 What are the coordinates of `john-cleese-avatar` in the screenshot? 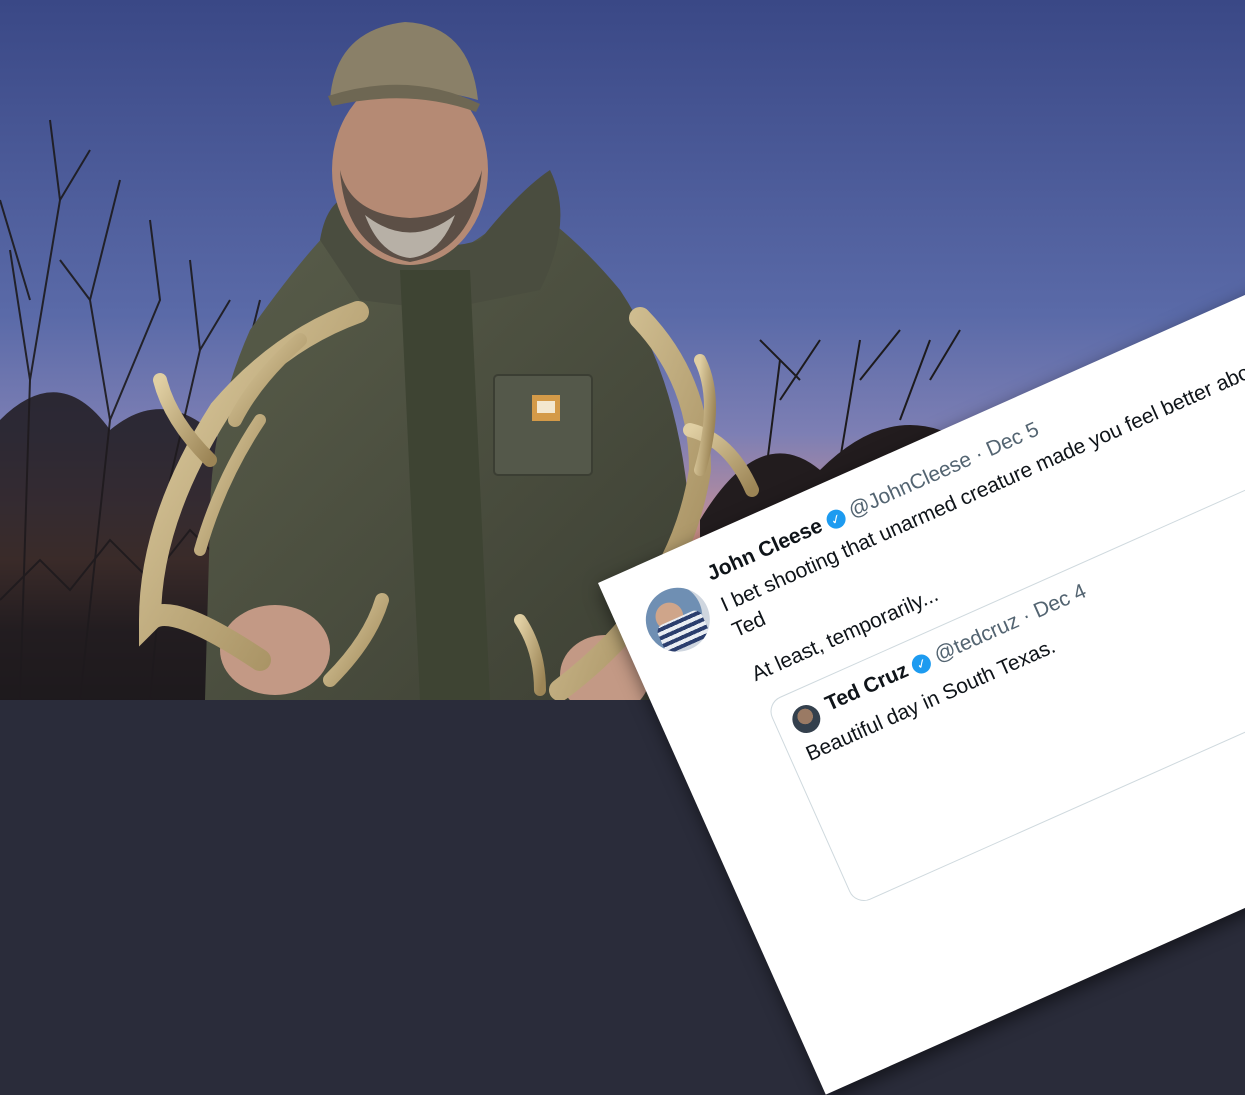 It's located at (678, 619).